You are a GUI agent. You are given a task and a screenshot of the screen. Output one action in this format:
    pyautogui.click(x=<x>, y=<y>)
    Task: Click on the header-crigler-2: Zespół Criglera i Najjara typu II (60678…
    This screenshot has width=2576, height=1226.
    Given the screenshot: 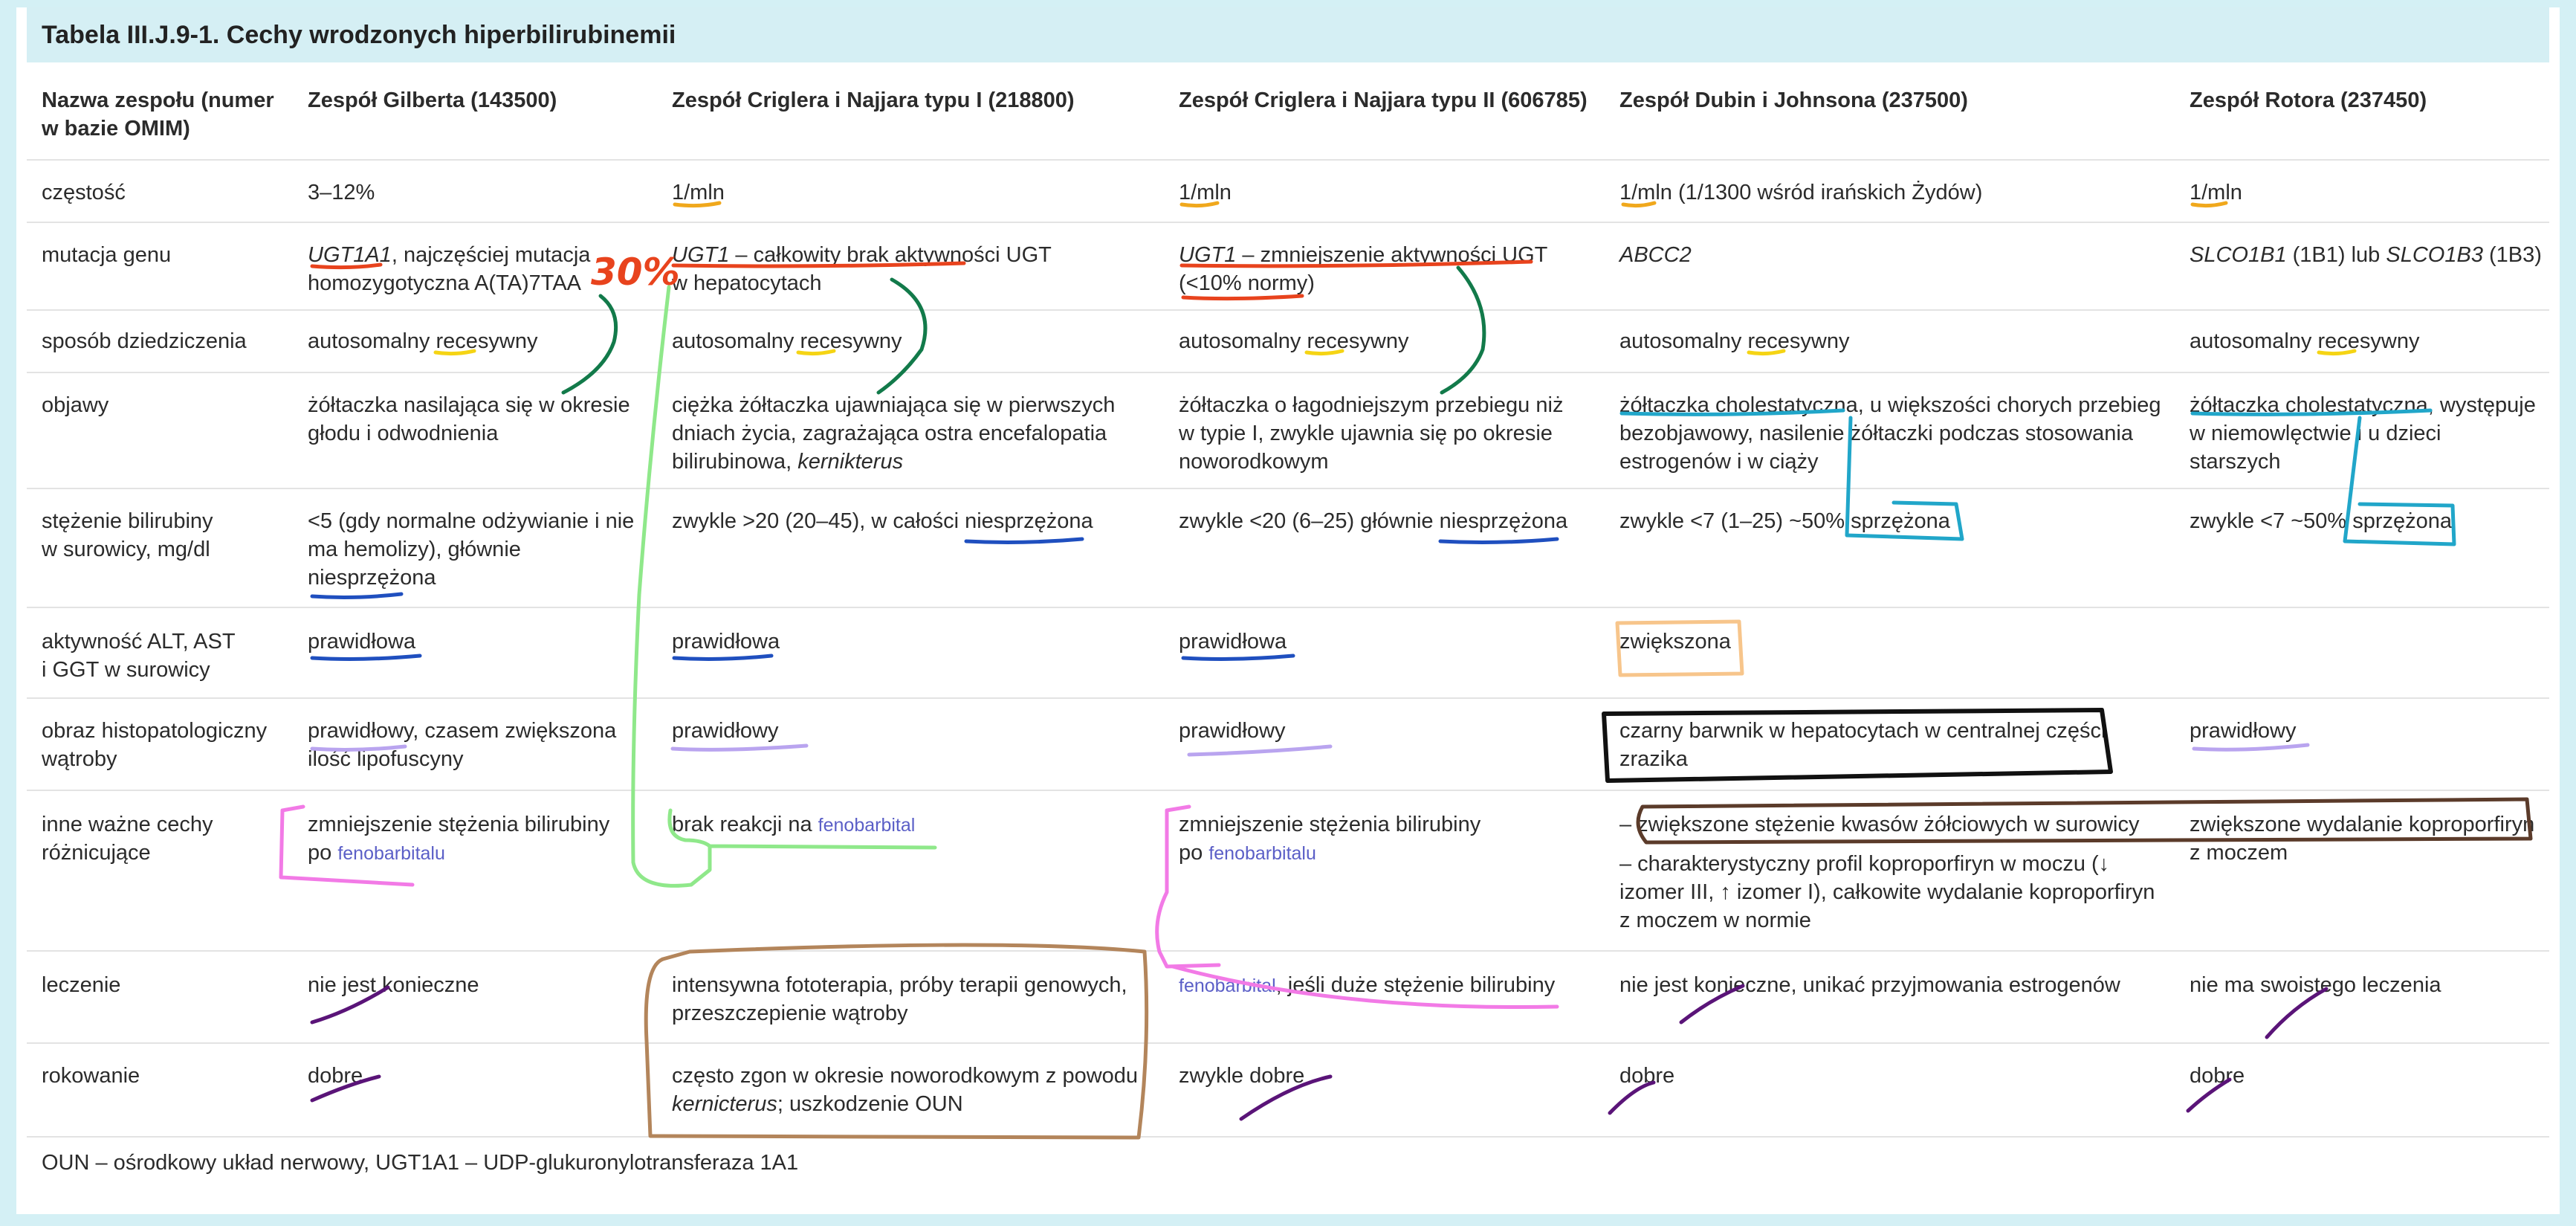 What is the action you would take?
    pyautogui.click(x=1384, y=100)
    